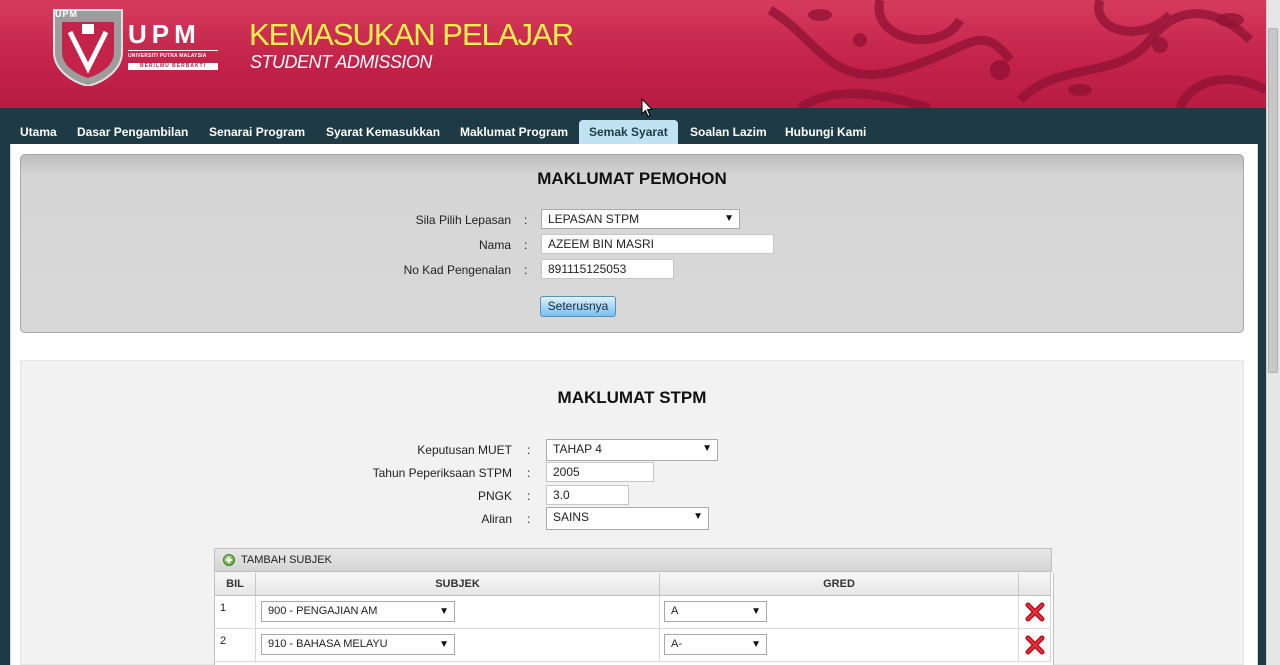 The image size is (1280, 665). What do you see at coordinates (839, 584) in the screenshot?
I see `column-header-gred: GRED` at bounding box center [839, 584].